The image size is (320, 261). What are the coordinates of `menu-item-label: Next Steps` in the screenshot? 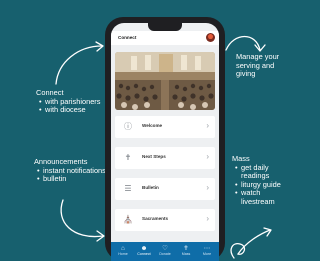 It's located at (154, 156).